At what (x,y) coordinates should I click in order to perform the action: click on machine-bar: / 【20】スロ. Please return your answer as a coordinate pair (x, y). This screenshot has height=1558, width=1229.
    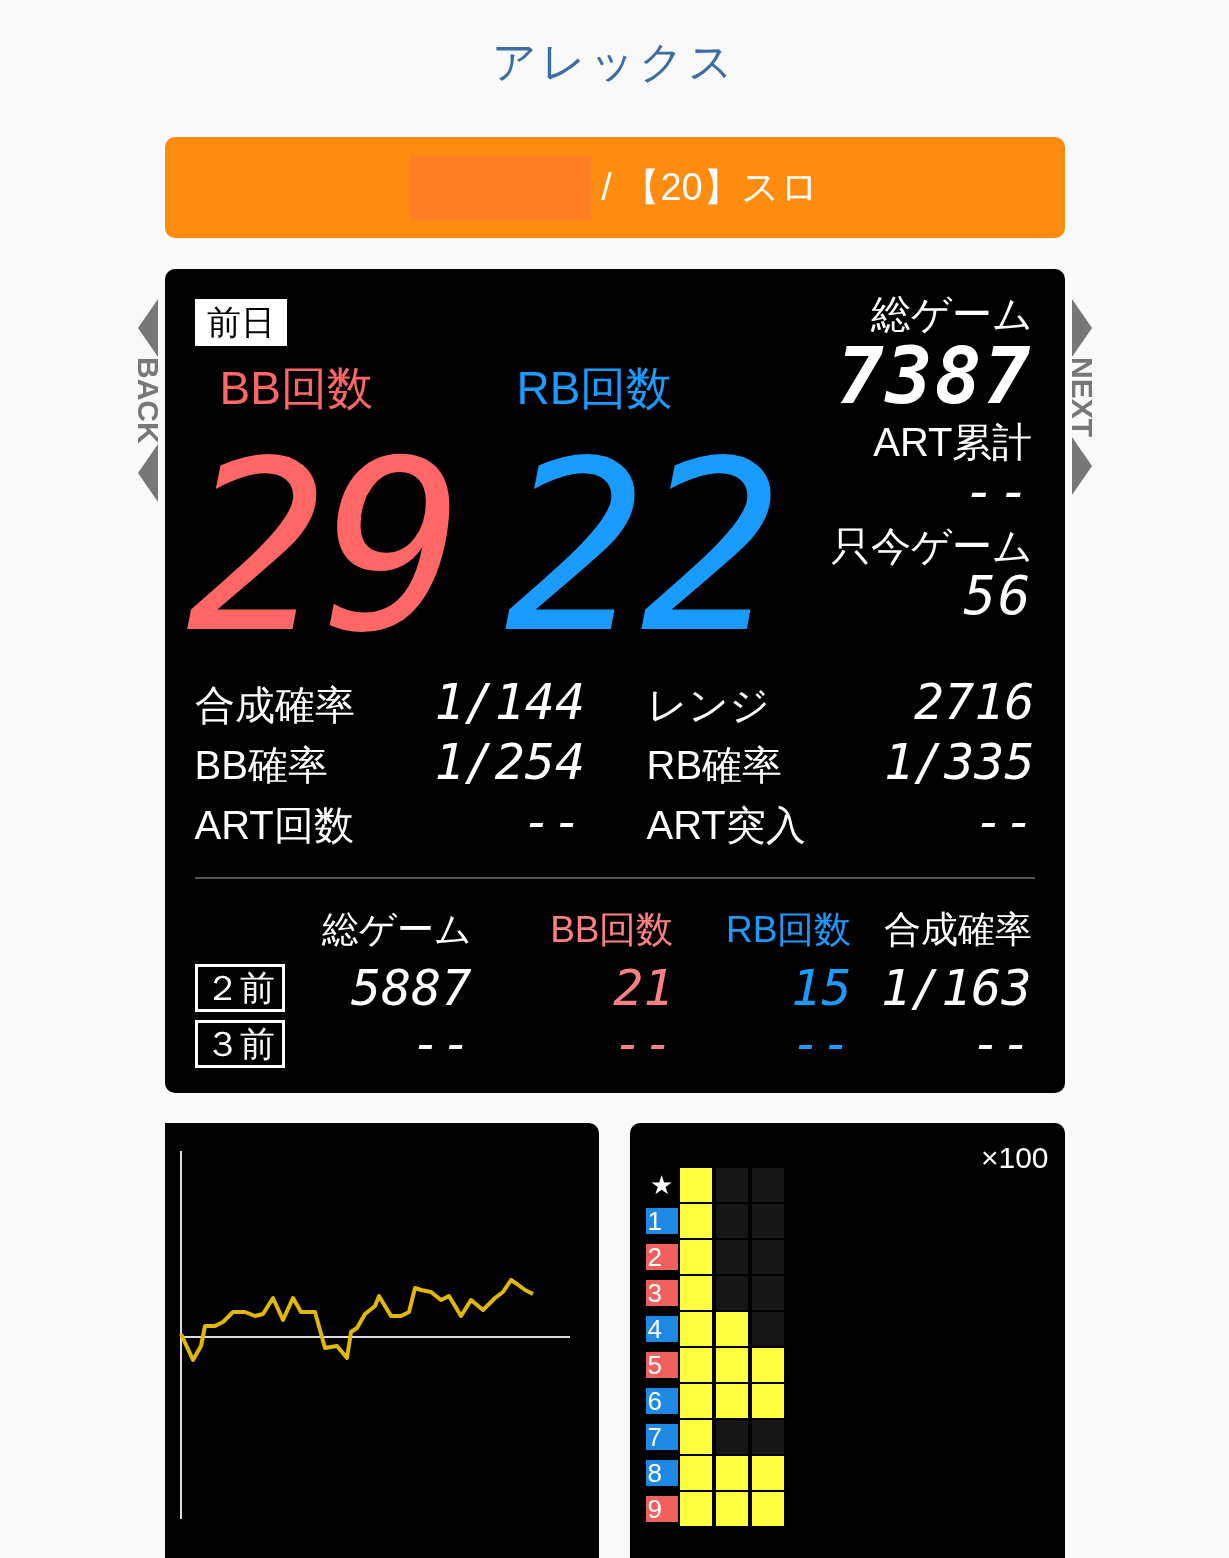
    Looking at the image, I should click on (614, 187).